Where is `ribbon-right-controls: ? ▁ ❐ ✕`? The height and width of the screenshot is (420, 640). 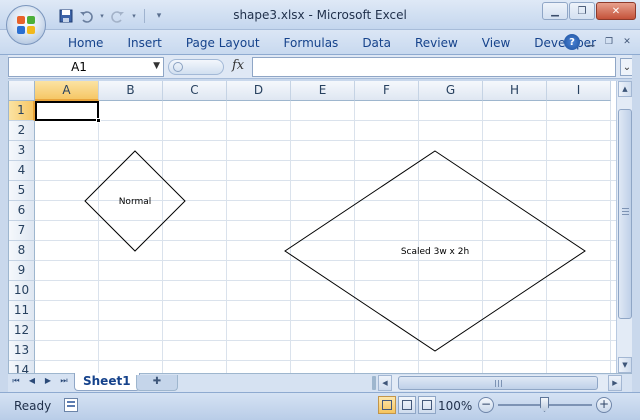
ribbon-right-controls: ? ▁ ❐ ✕ is located at coordinates (599, 42).